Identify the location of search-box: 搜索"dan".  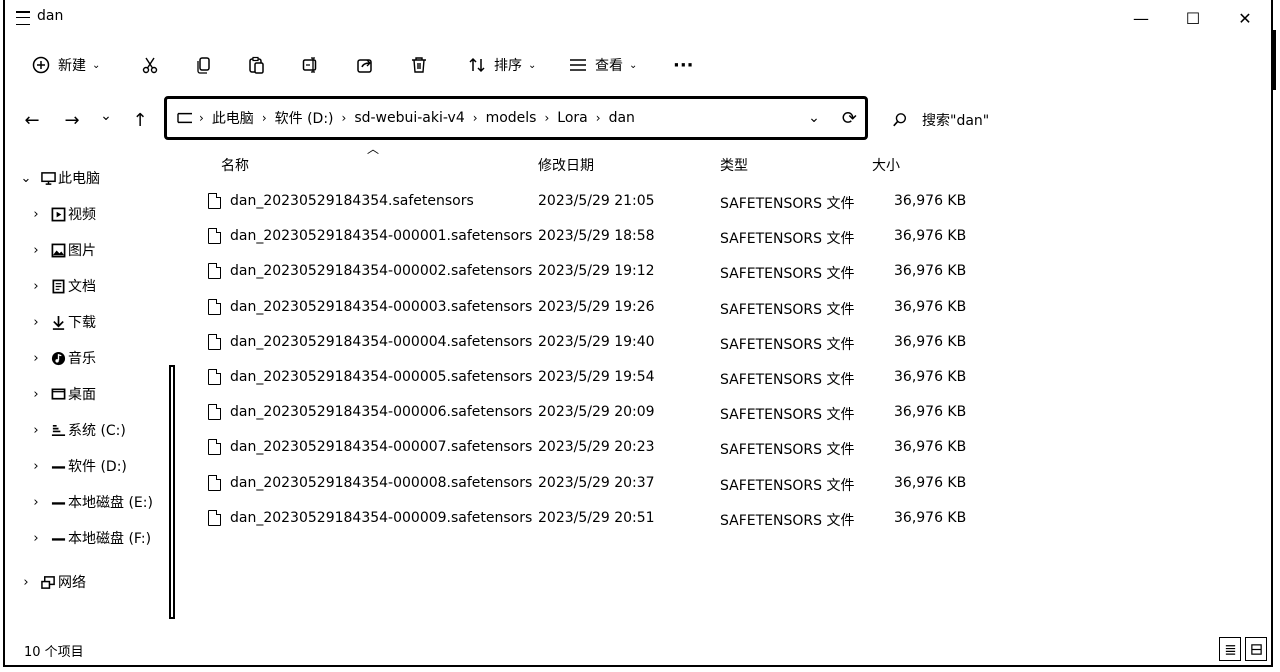
(940, 120).